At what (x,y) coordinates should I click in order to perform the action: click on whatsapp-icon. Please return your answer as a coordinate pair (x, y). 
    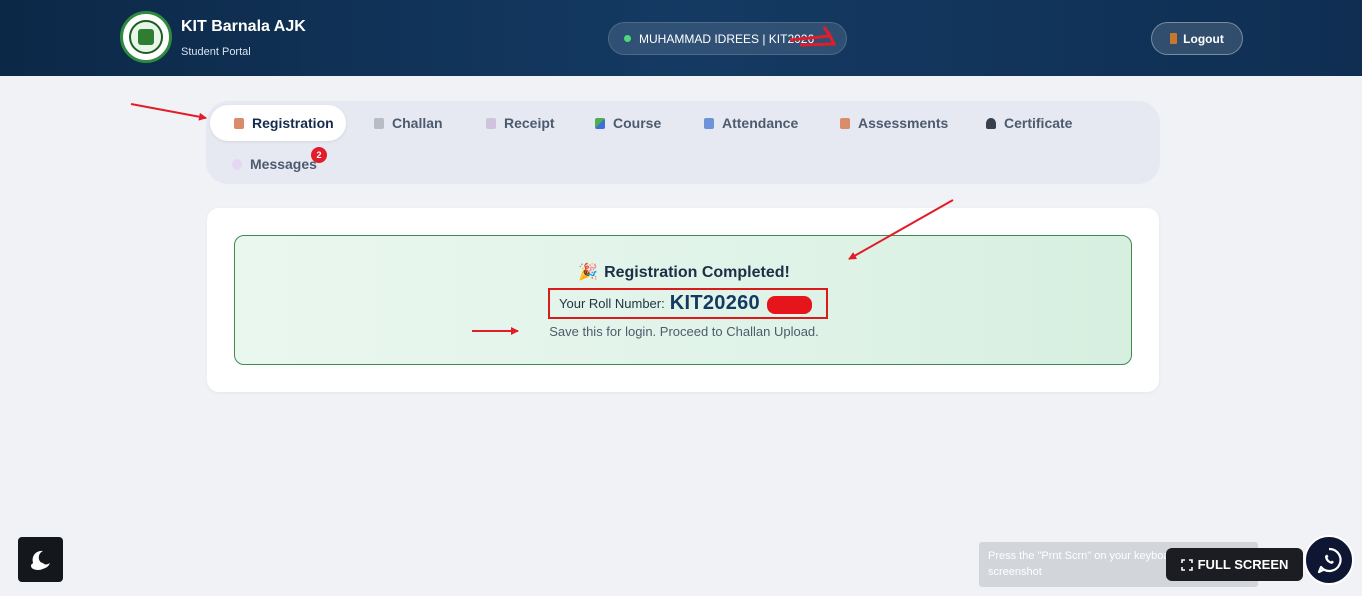
    Looking at the image, I should click on (1329, 560).